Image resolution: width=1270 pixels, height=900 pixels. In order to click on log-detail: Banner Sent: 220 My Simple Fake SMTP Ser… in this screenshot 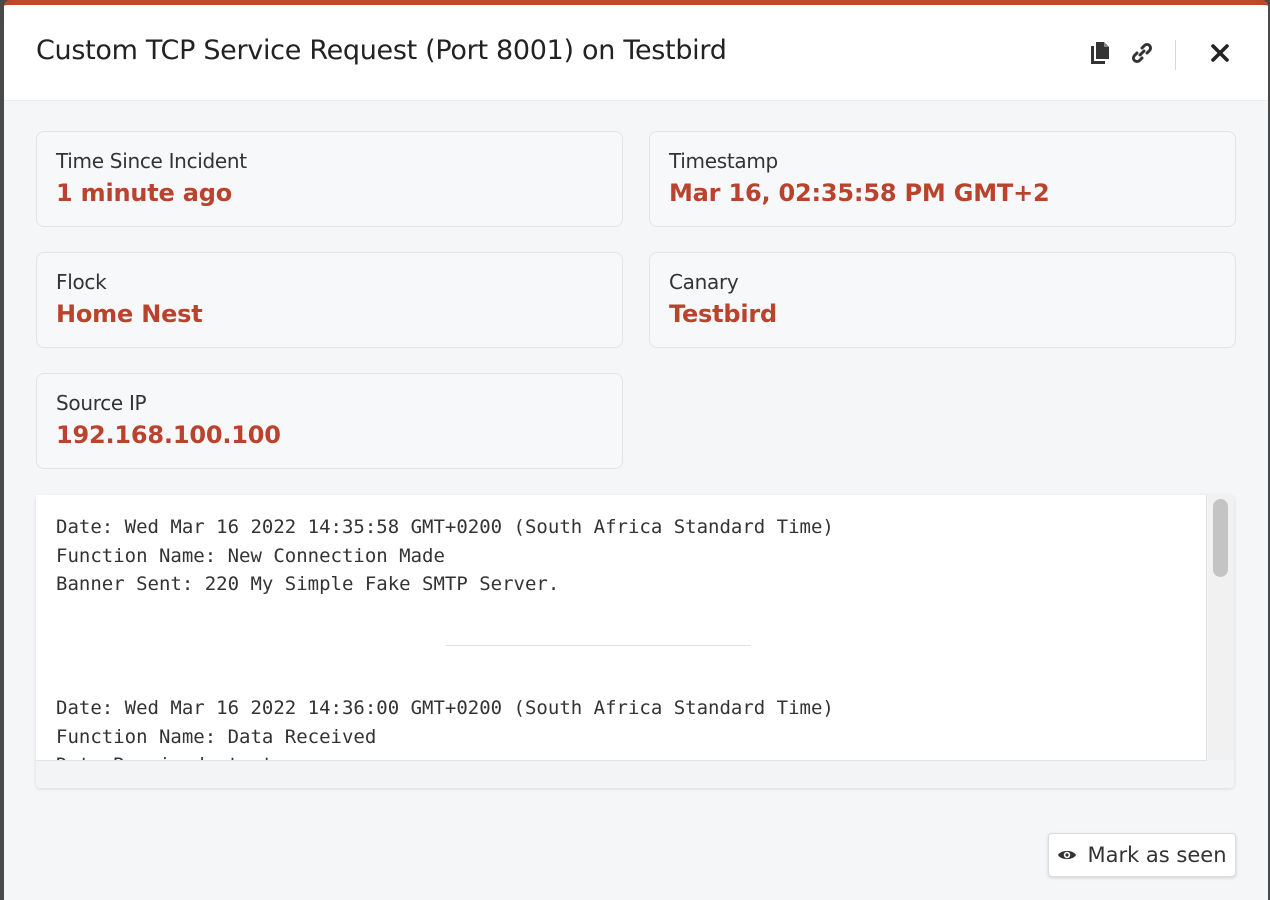, I will do `click(308, 584)`.